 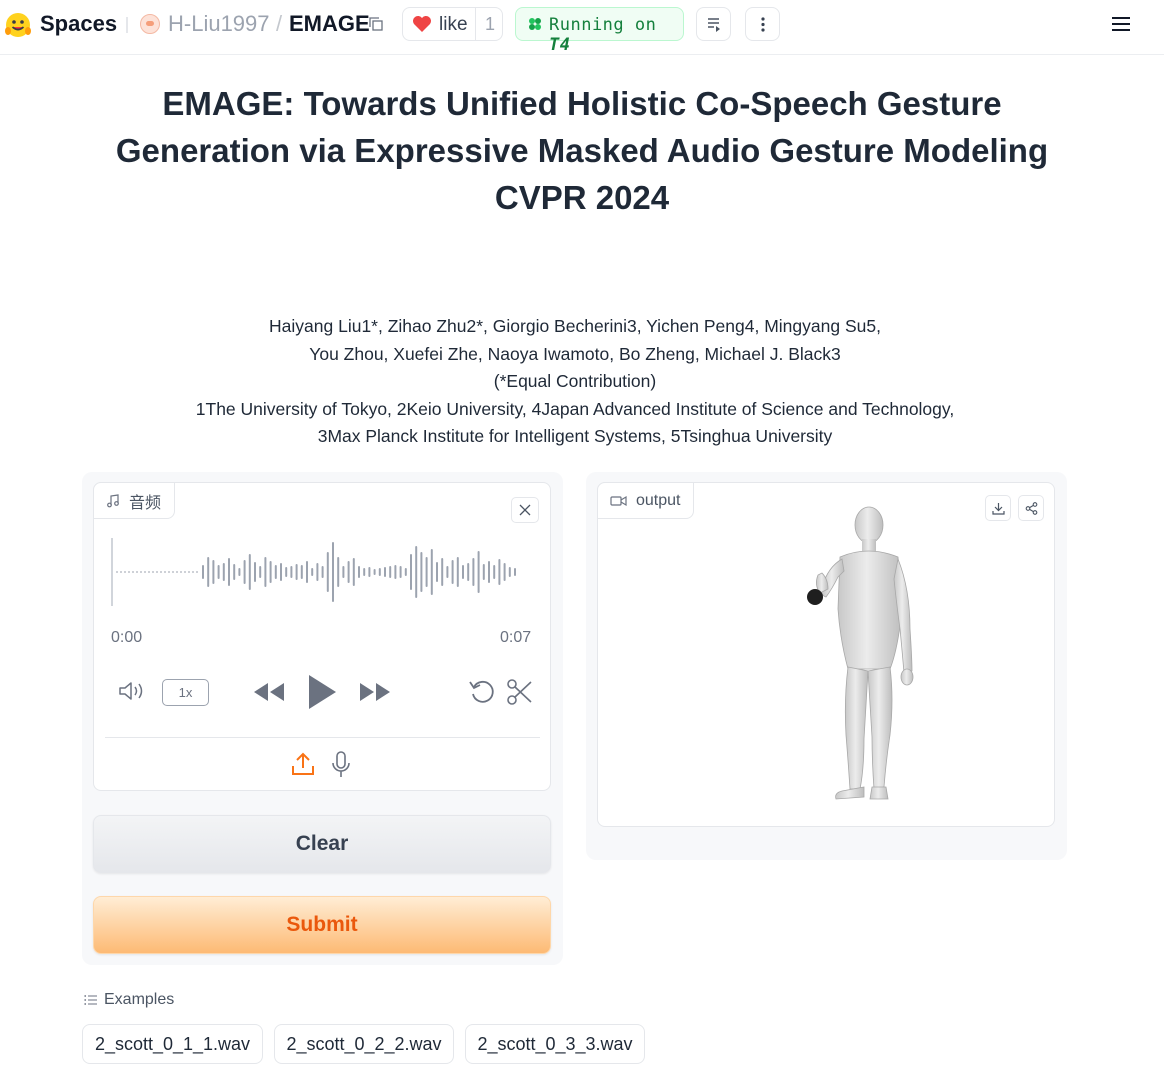 I want to click on rewind-icon, so click(x=269, y=692).